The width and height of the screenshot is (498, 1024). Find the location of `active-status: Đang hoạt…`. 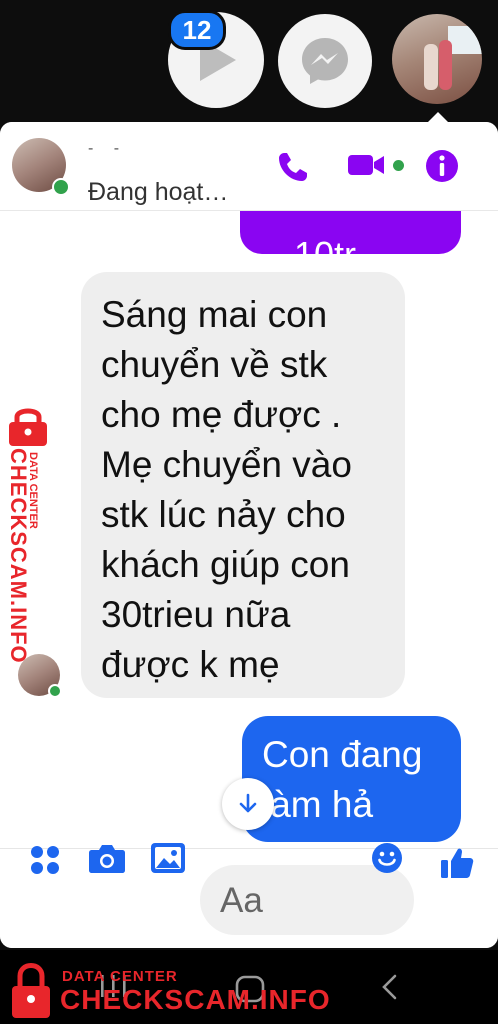

active-status: Đang hoạt… is located at coordinates (158, 192).